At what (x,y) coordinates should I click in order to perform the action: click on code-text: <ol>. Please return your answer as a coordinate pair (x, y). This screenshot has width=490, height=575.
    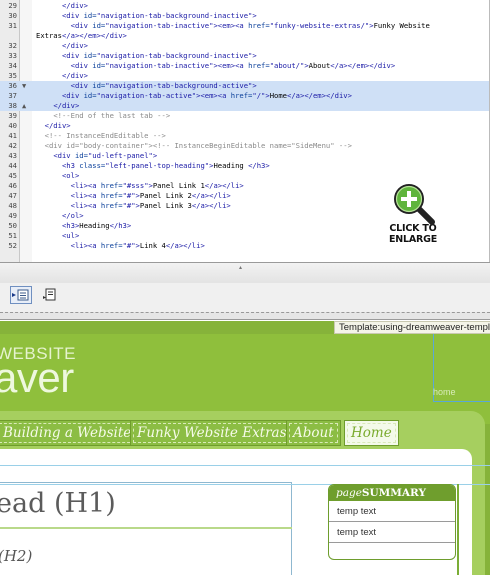
    Looking at the image, I should click on (70, 175).